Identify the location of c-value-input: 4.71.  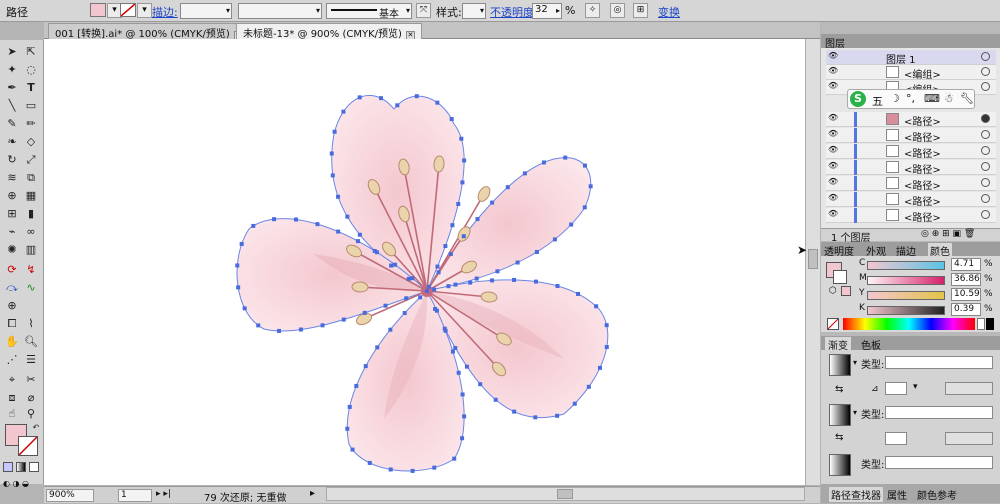
(966, 264).